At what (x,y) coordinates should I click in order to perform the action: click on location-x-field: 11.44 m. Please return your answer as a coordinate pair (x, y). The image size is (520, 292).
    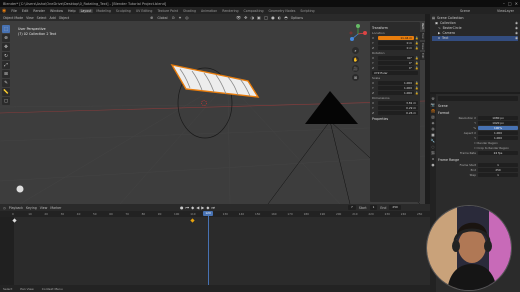
    Looking at the image, I should click on (396, 38).